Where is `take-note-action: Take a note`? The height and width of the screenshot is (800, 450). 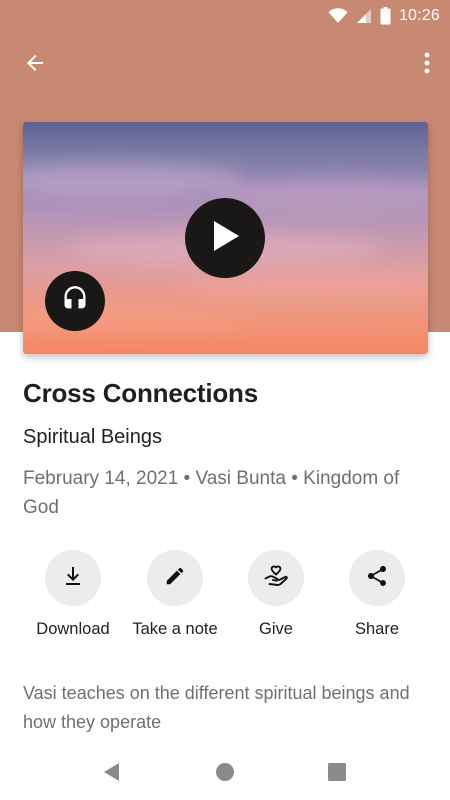 take-note-action: Take a note is located at coordinates (175, 594).